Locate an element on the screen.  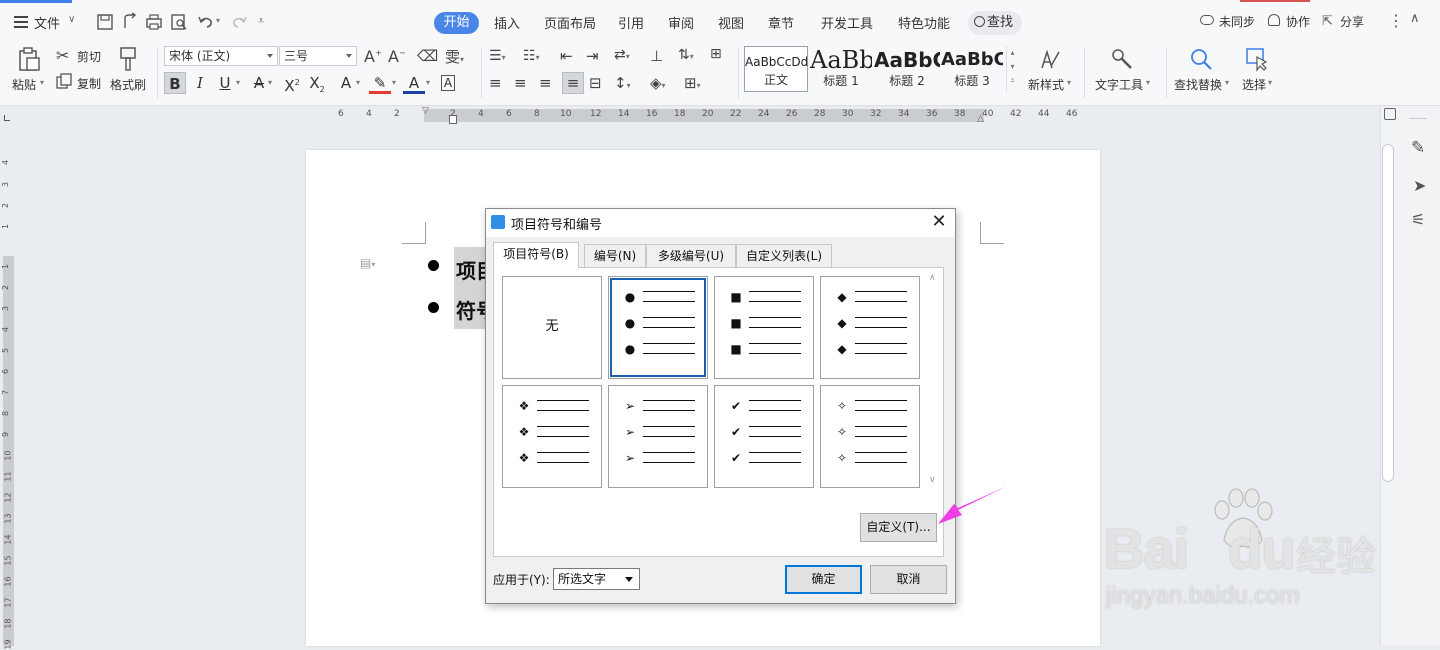
select-label: 选择 is located at coordinates (1254, 84).